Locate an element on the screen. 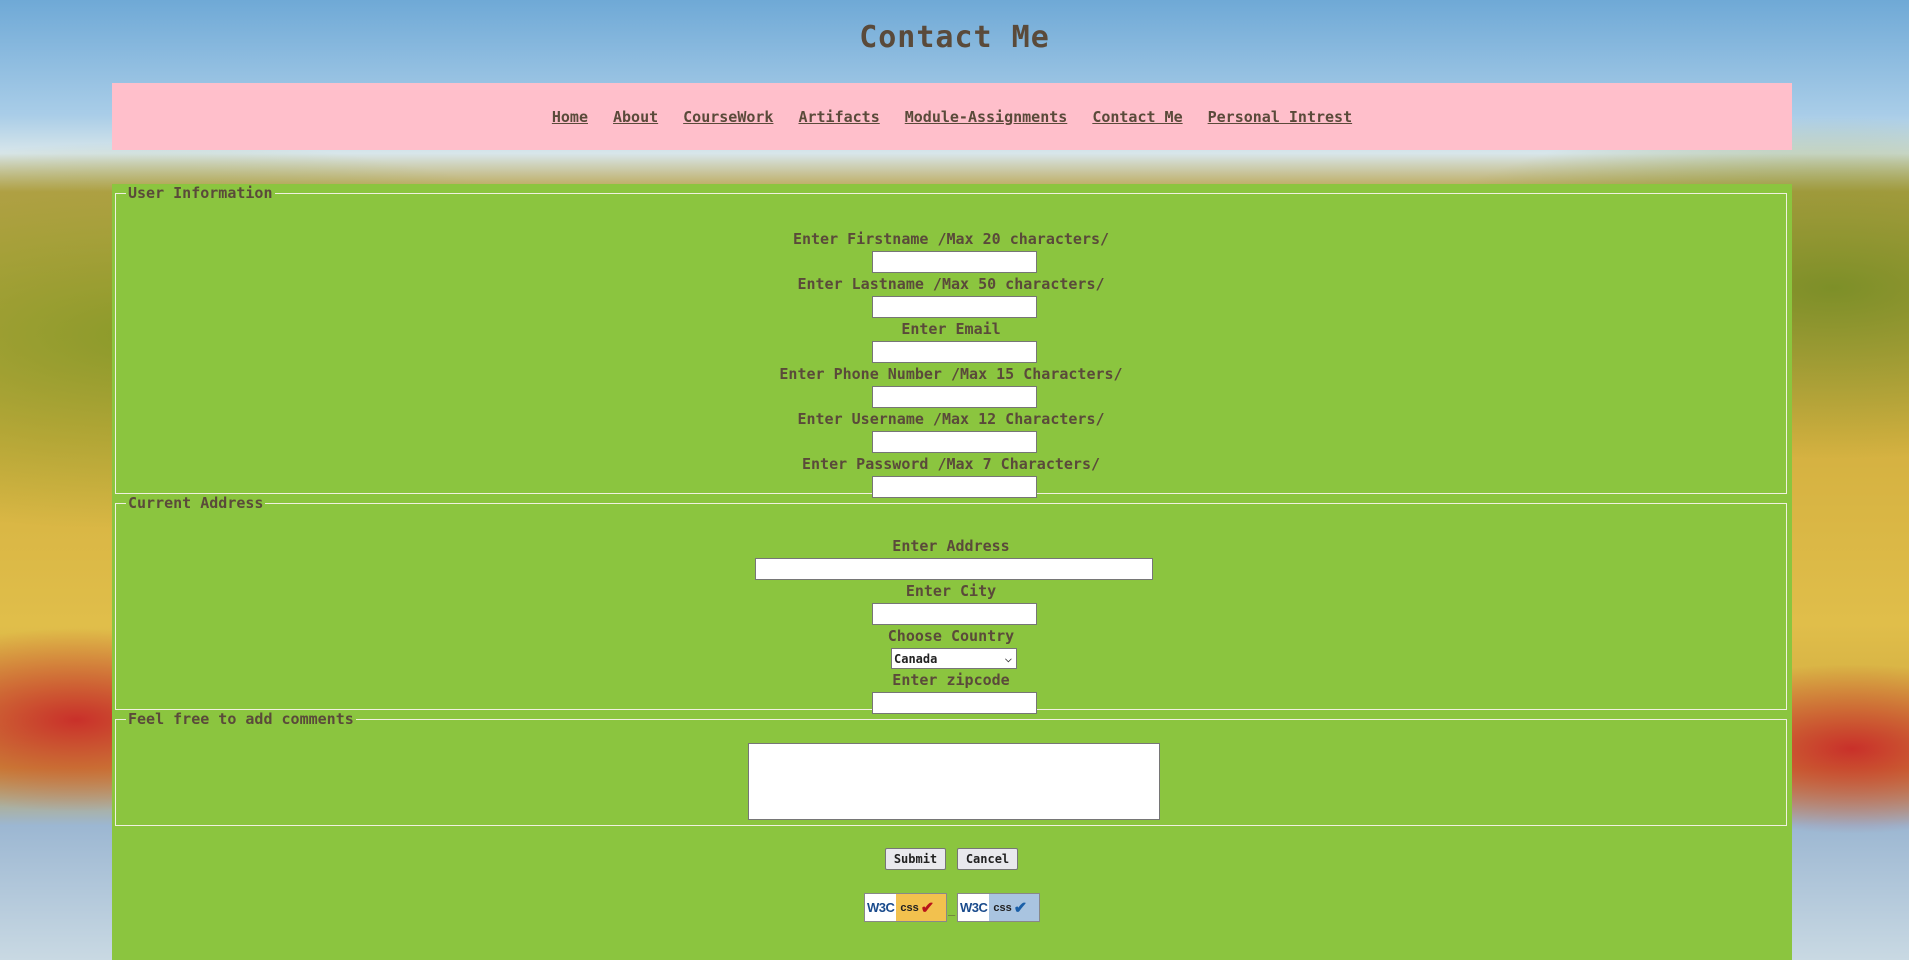  username-label: Enter Username /Max 12 Characters/ is located at coordinates (951, 419).